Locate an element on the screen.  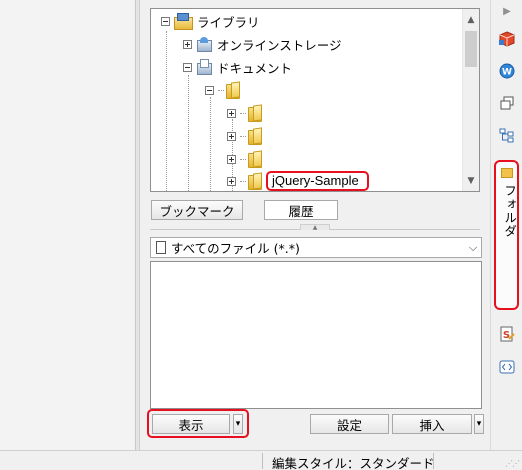
chevron-up-icon: ▲ is located at coordinates (315, 227).